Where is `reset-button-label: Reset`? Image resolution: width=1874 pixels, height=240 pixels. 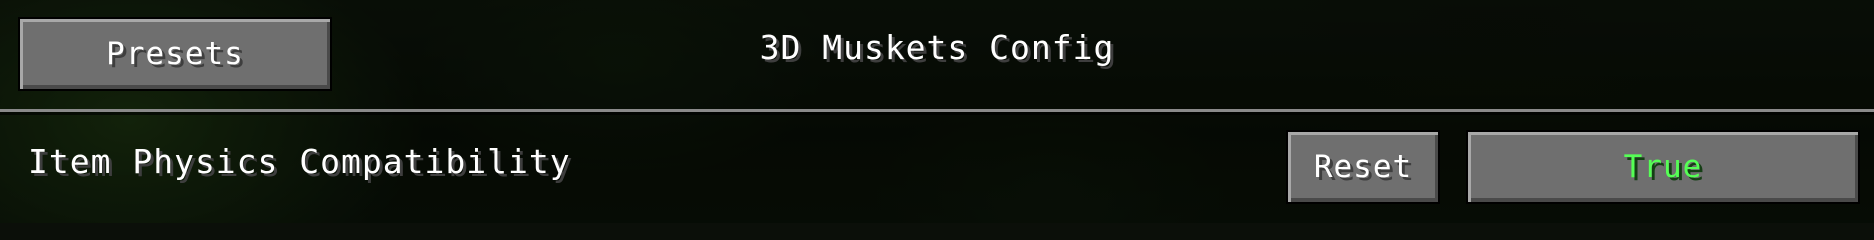 reset-button-label: Reset is located at coordinates (1363, 167).